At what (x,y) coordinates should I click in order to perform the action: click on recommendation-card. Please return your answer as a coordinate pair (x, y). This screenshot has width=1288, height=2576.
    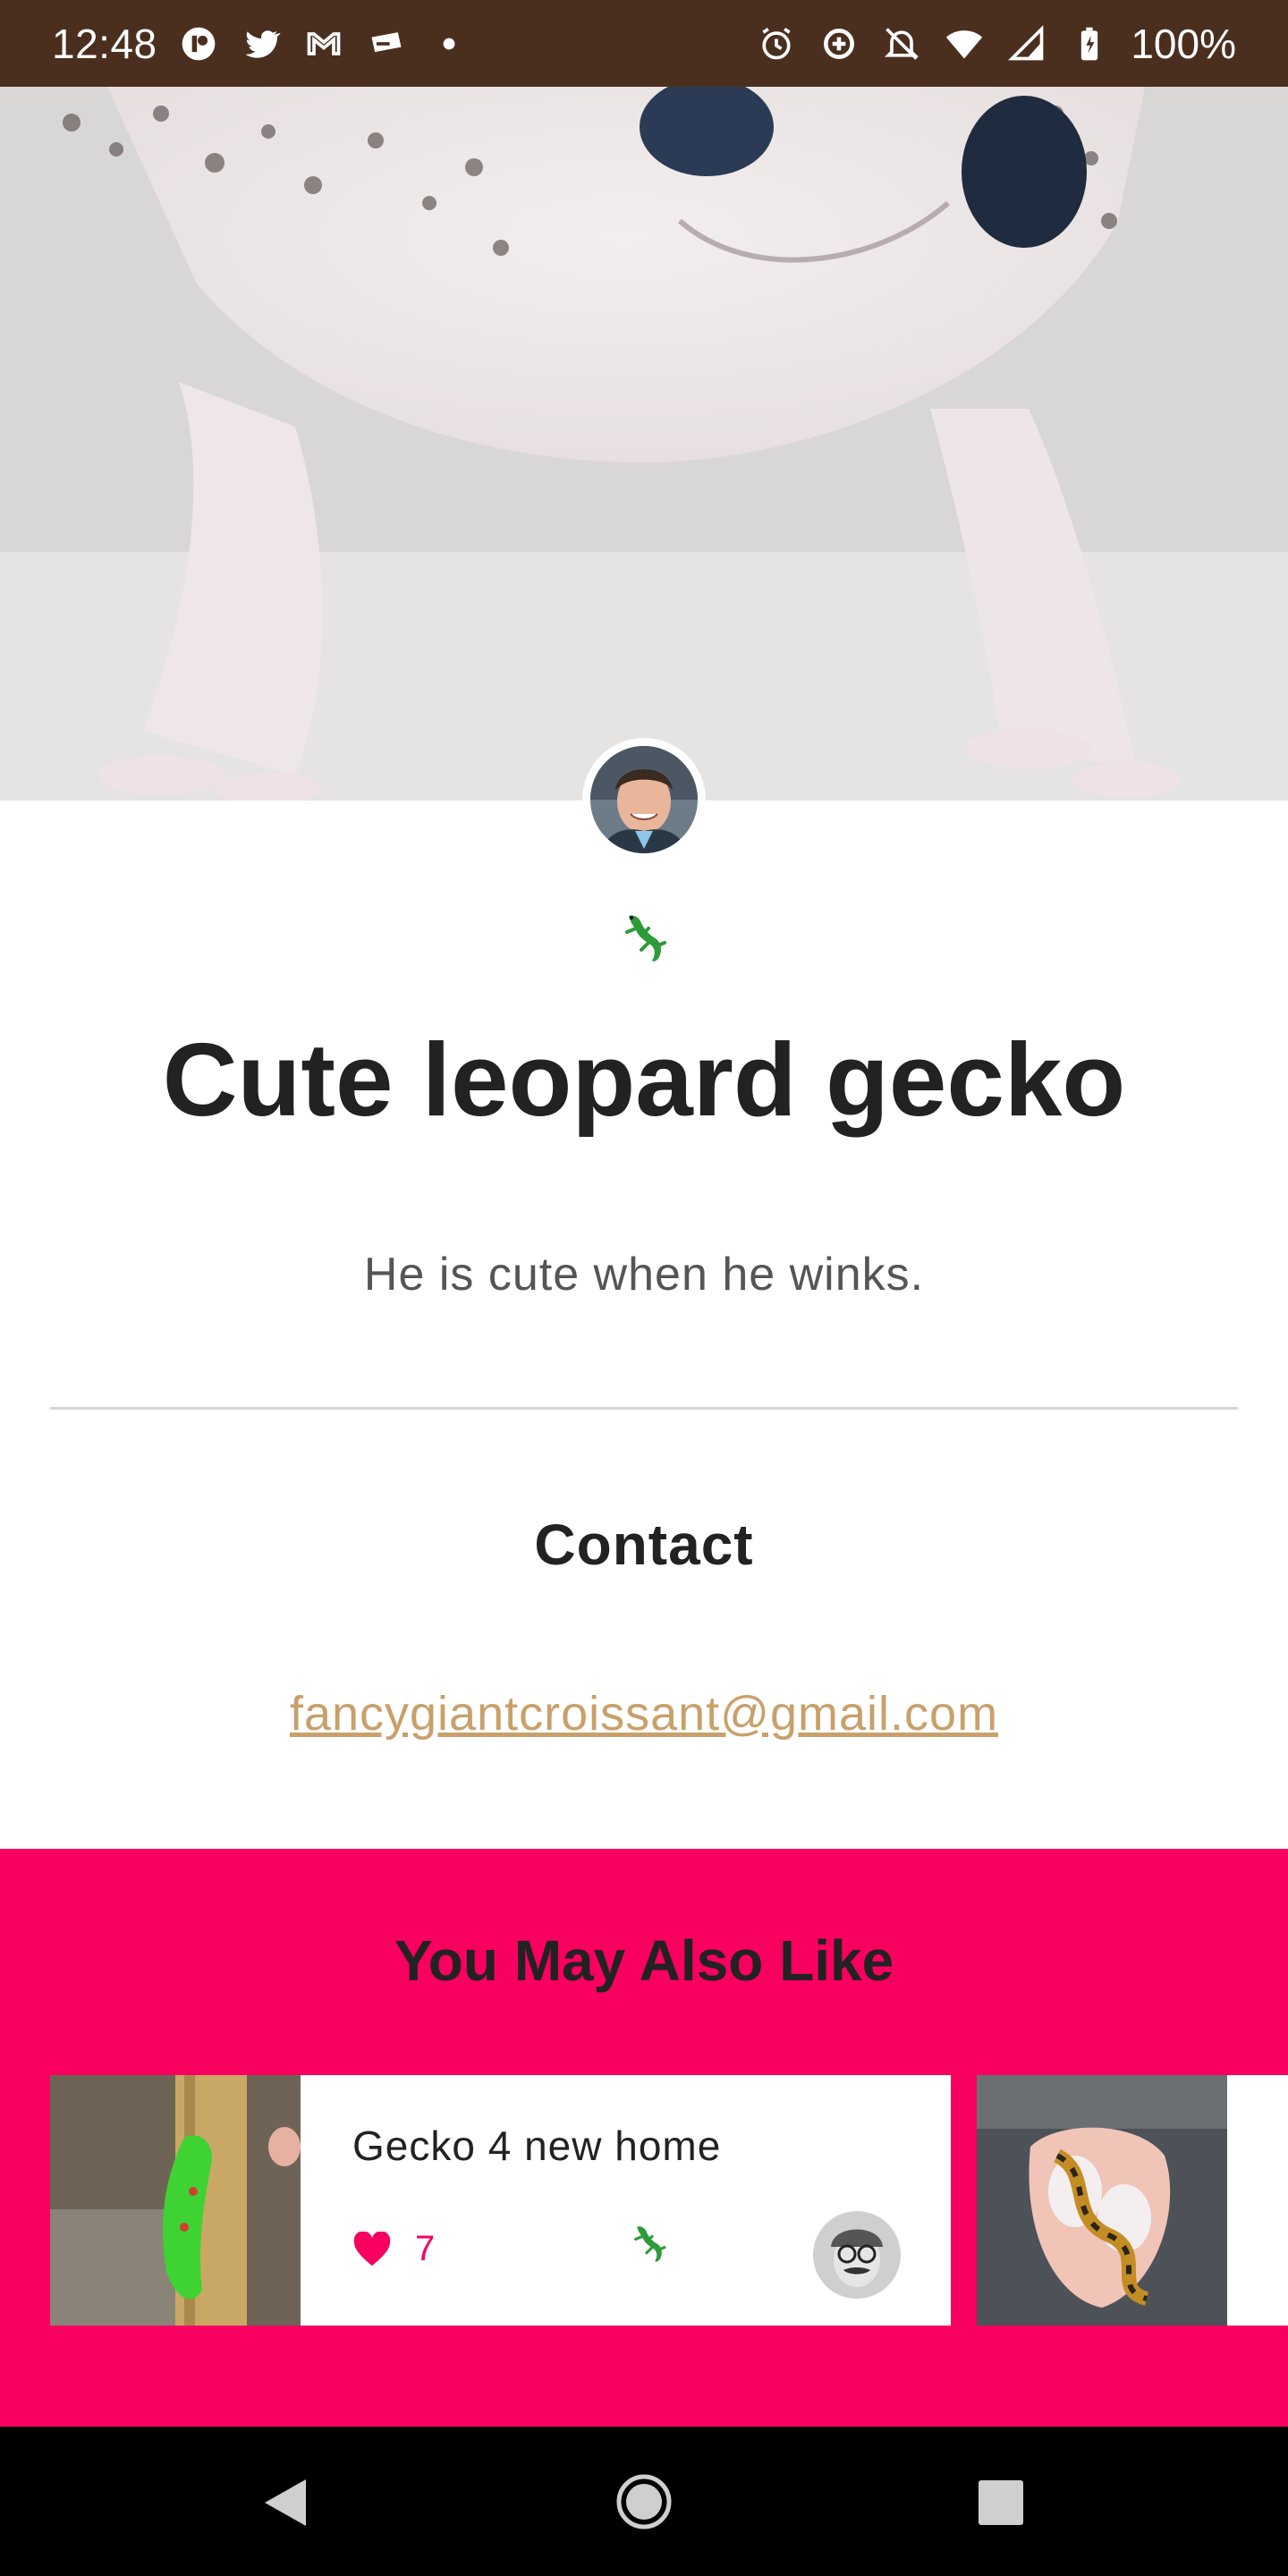
    Looking at the image, I should click on (1132, 2200).